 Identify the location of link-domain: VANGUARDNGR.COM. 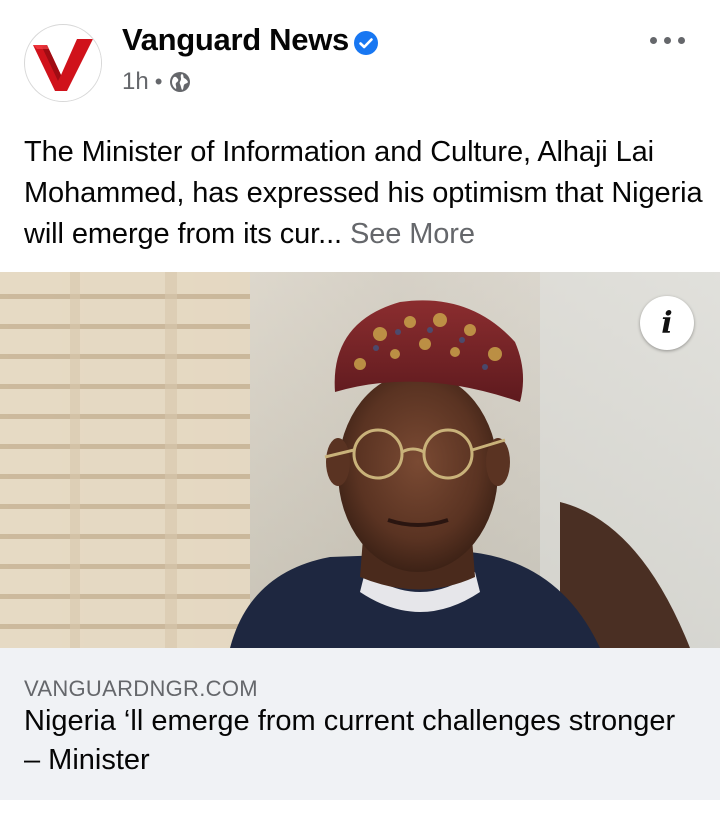
(141, 688).